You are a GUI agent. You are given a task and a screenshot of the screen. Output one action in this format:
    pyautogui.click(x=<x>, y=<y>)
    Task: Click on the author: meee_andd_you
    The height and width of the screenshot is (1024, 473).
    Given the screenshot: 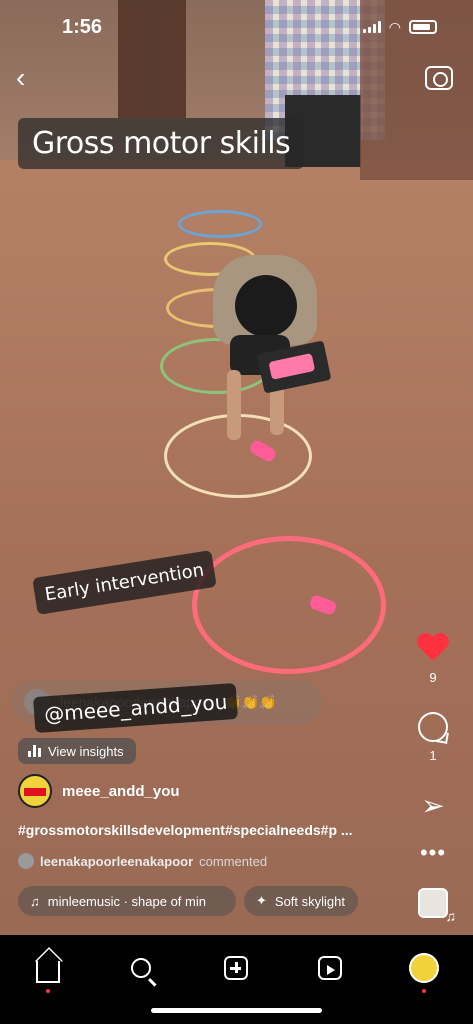 What is the action you would take?
    pyautogui.click(x=99, y=791)
    